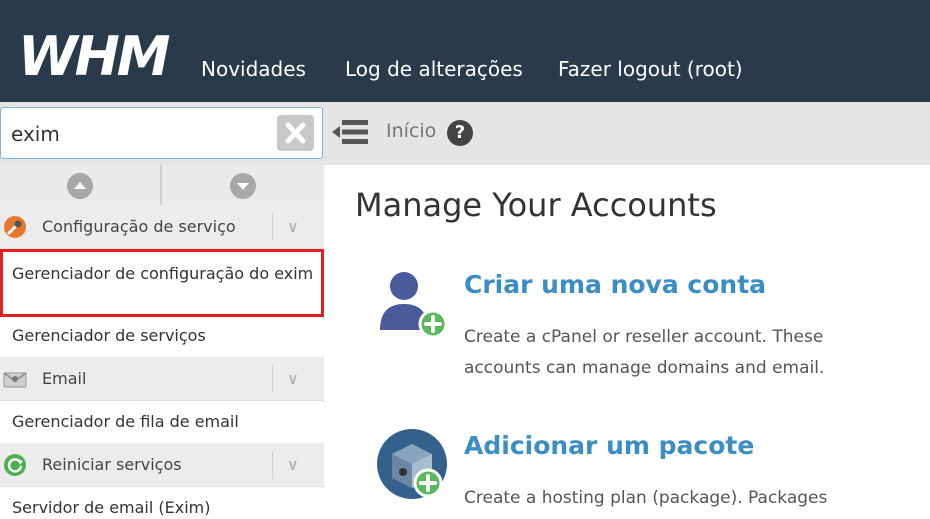 The width and height of the screenshot is (930, 519). I want to click on category-label: Configuração de serviço, so click(139, 226).